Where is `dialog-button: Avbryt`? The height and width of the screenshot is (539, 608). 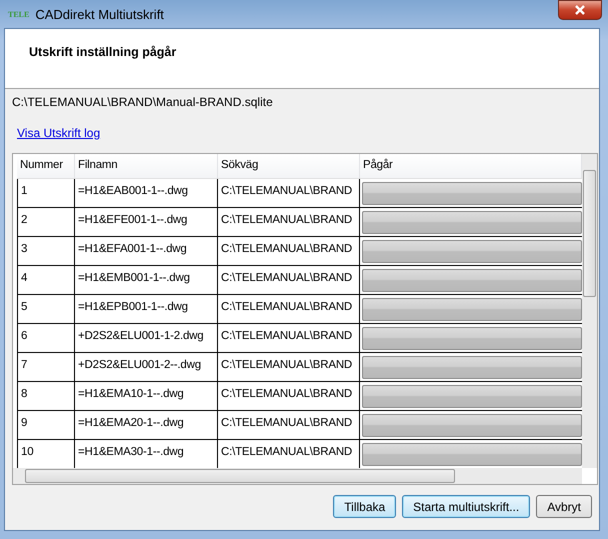 dialog-button: Avbryt is located at coordinates (564, 506).